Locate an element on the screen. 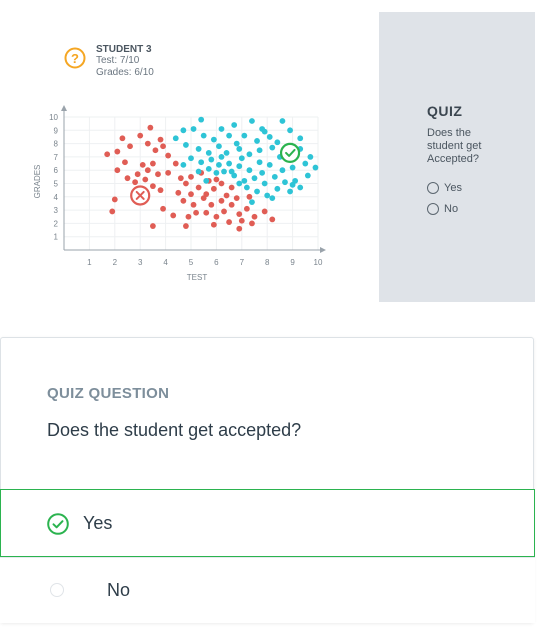 The width and height of the screenshot is (540, 633). answer-option-no: No is located at coordinates (267, 590).